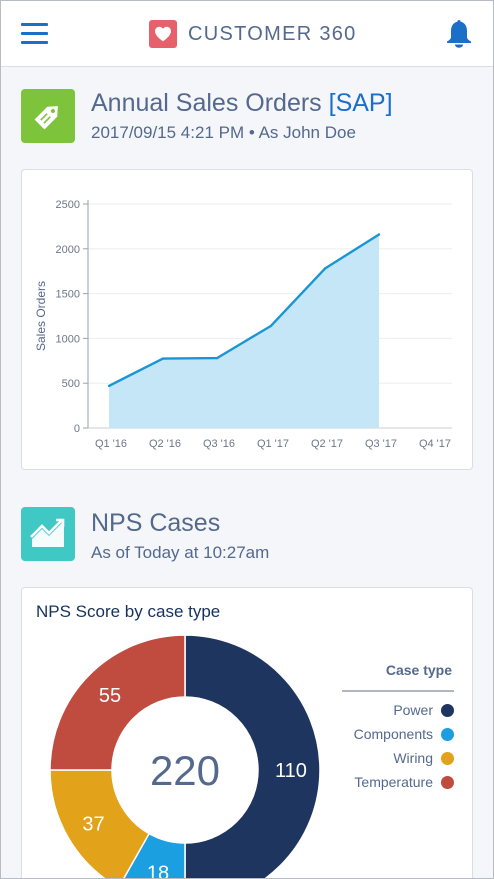 The height and width of the screenshot is (879, 494). What do you see at coordinates (393, 734) in the screenshot?
I see `legend-label: Components` at bounding box center [393, 734].